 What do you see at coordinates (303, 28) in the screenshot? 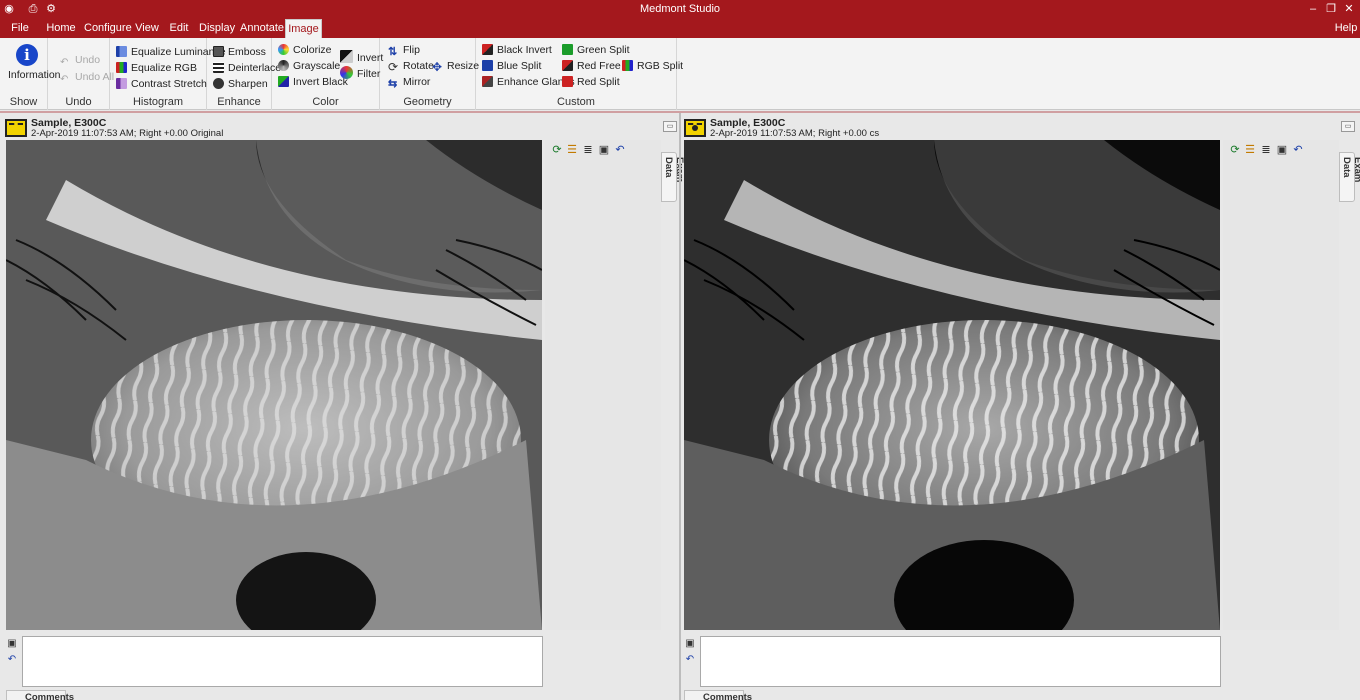
I see `tab-image: Image` at bounding box center [303, 28].